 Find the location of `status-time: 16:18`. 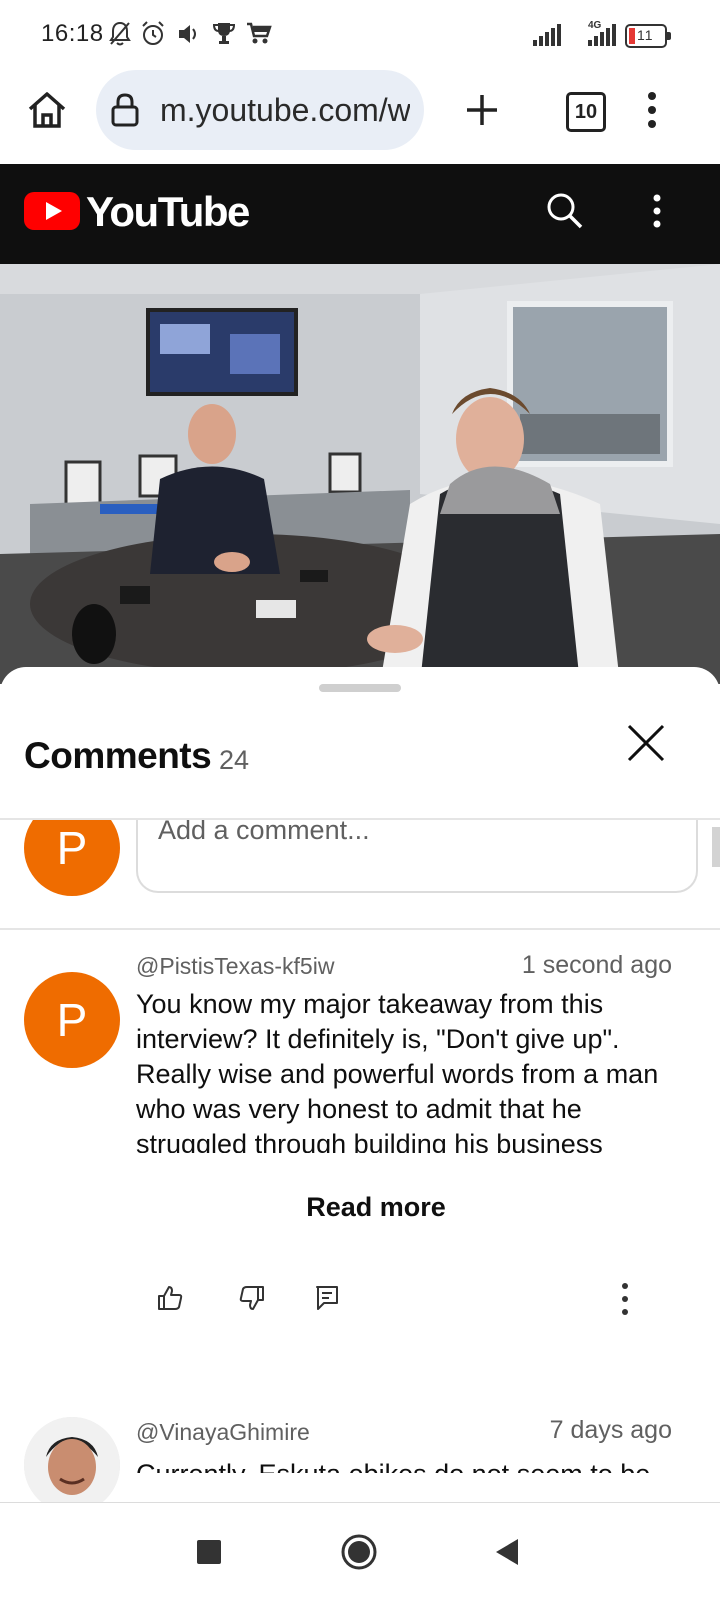

status-time: 16:18 is located at coordinates (72, 33).